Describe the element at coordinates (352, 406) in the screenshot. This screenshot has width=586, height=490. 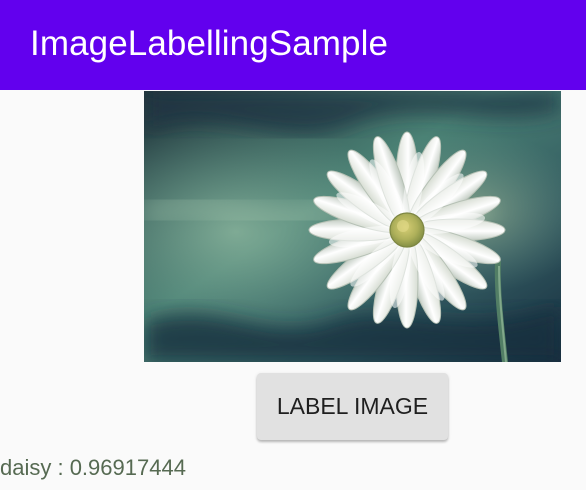
I see `label-image-button: LABEL IMAGE` at that location.